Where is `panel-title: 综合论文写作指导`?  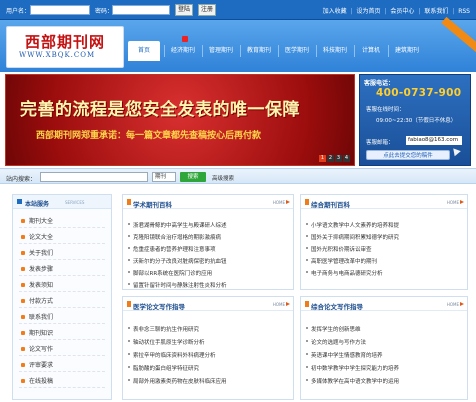
panel-title: 综合论文写作指导 is located at coordinates (337, 307).